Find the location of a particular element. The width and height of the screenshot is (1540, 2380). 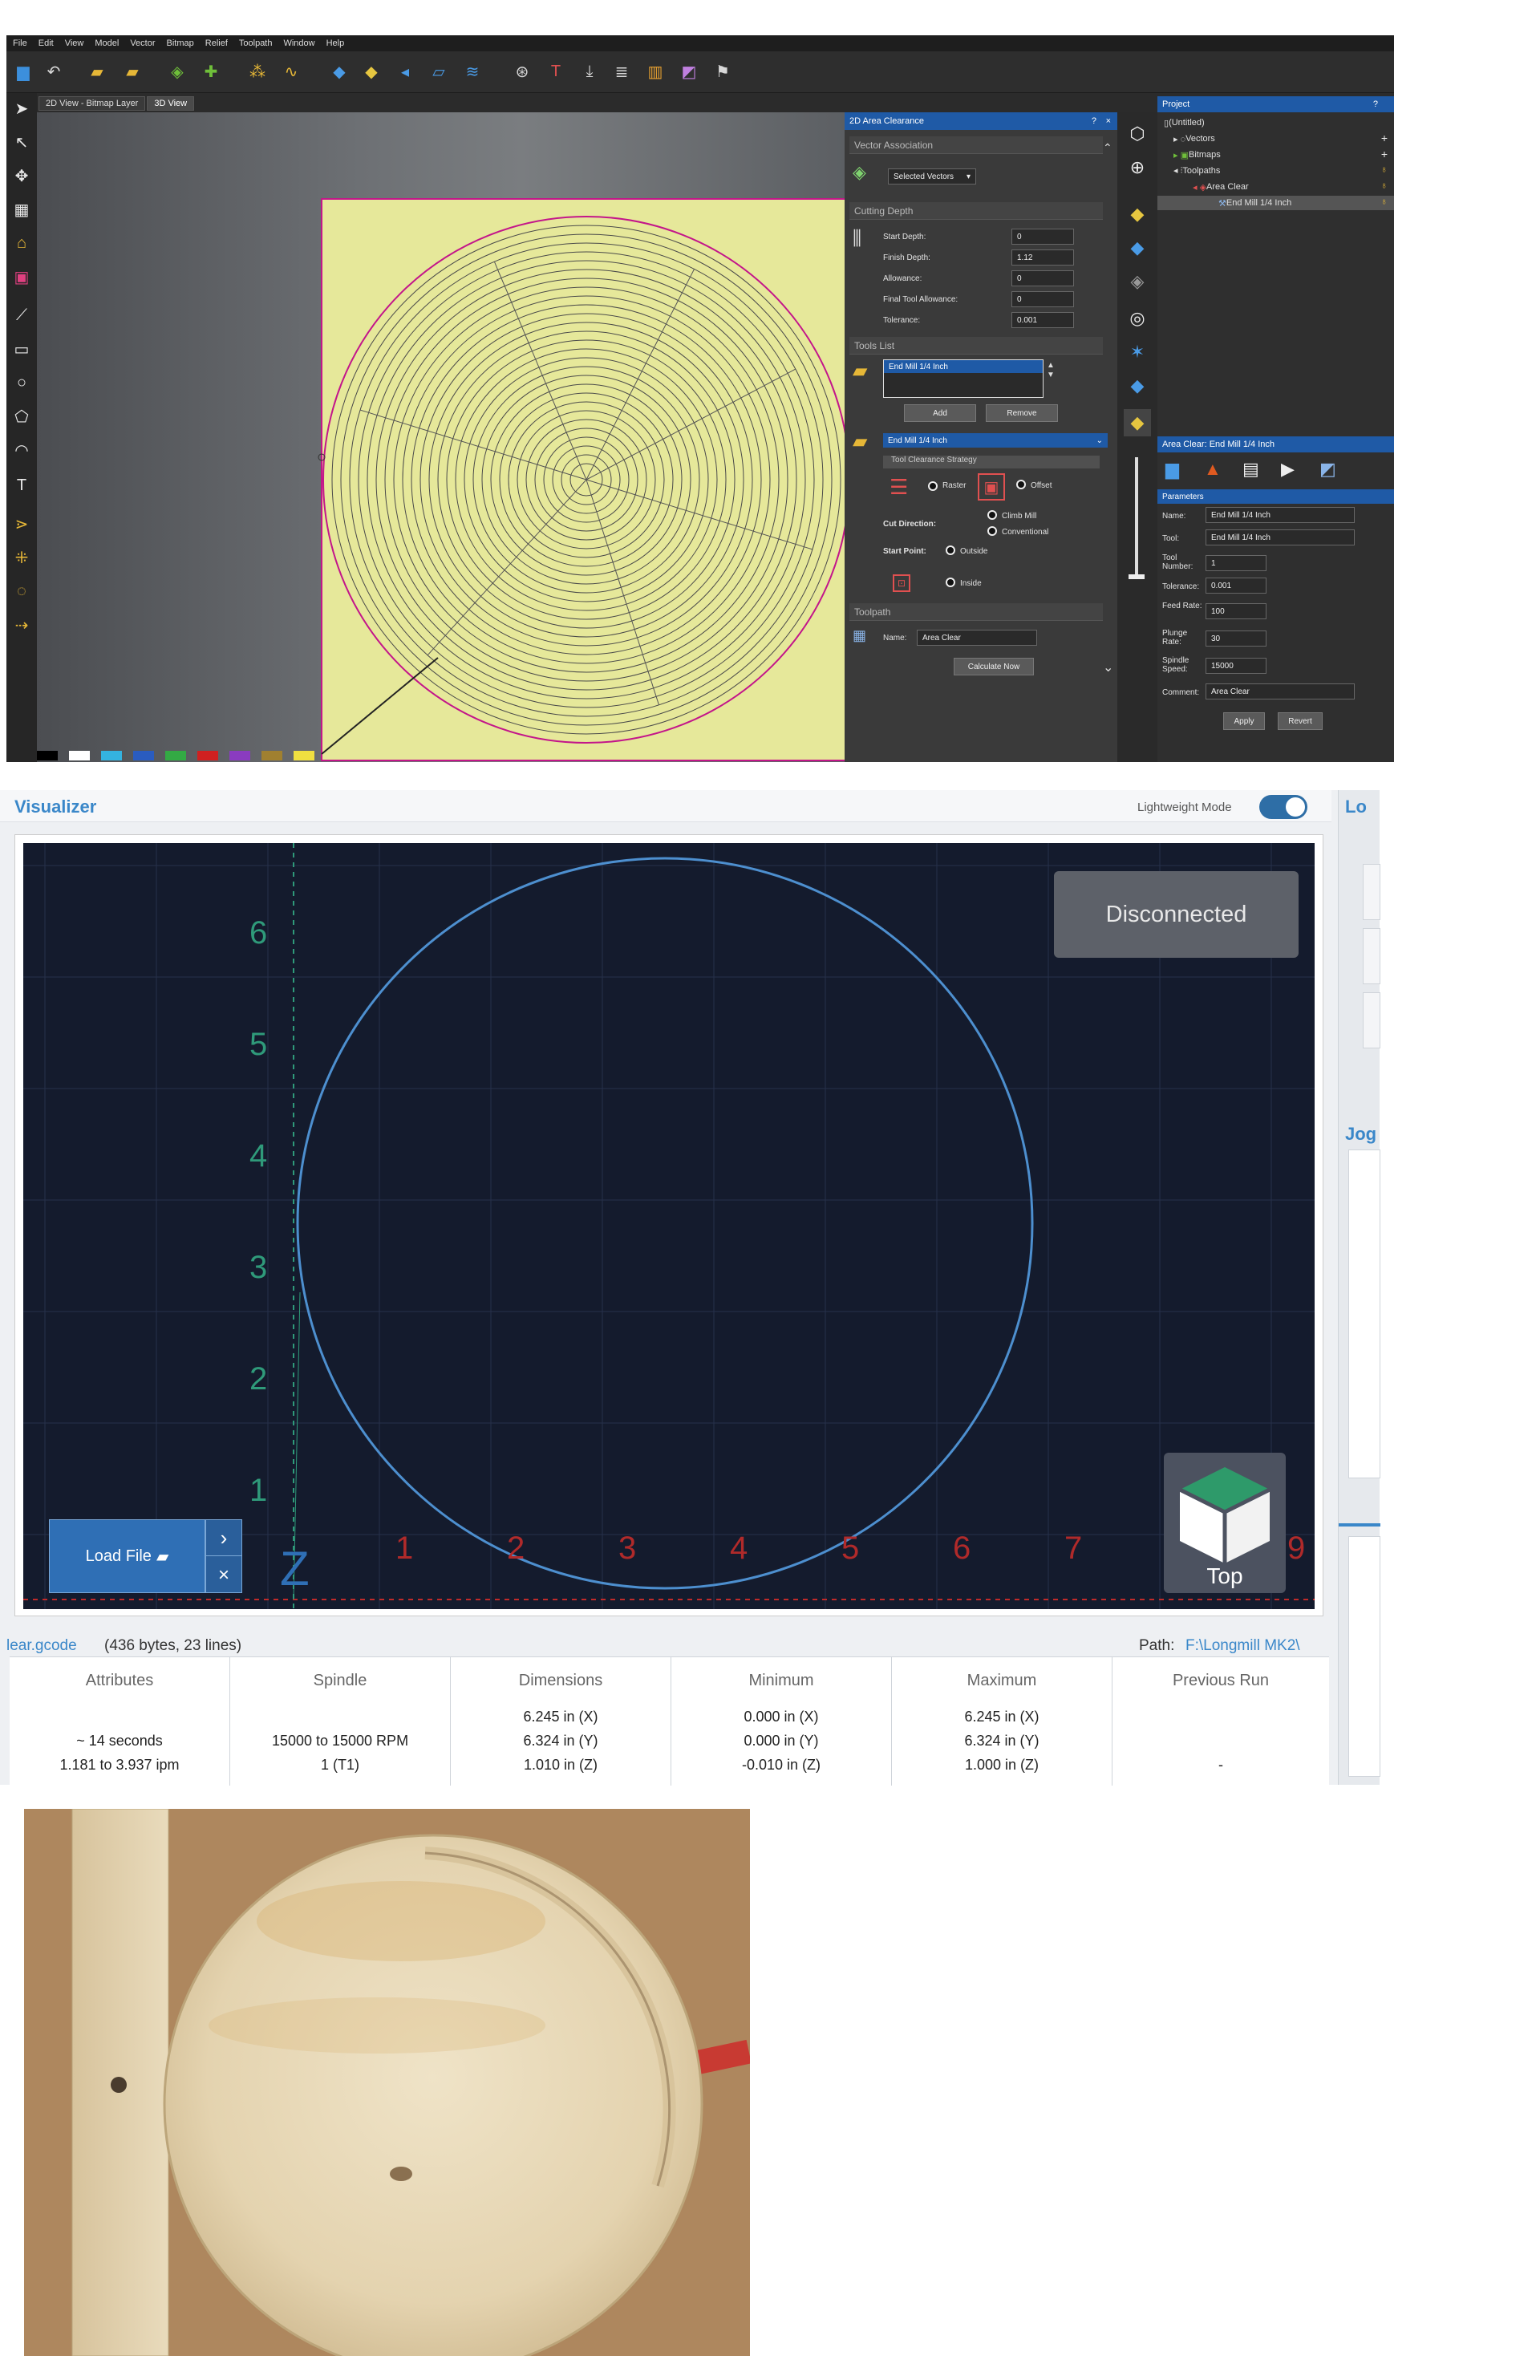

calculate-now-button: Calculate Now is located at coordinates (994, 666).